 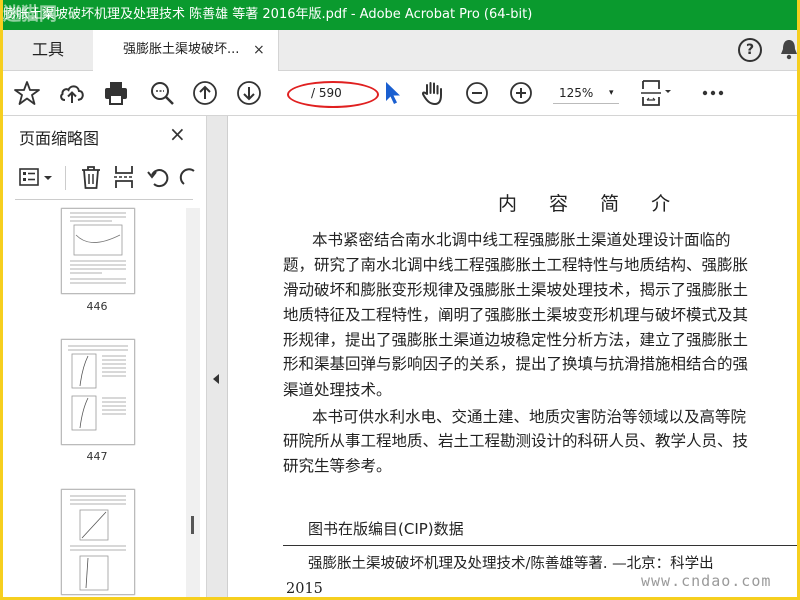 I want to click on paragraph-line: 本书紧密结合南水北调中线工程强膨胀土渠道处理设计面临的, so click(x=521, y=240).